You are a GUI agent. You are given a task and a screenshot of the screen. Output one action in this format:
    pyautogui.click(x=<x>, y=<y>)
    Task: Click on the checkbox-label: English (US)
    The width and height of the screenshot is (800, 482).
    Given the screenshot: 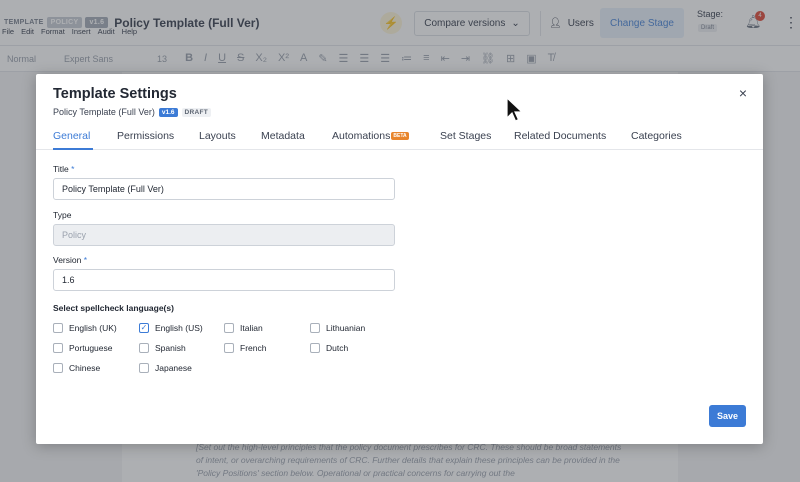 What is the action you would take?
    pyautogui.click(x=179, y=328)
    